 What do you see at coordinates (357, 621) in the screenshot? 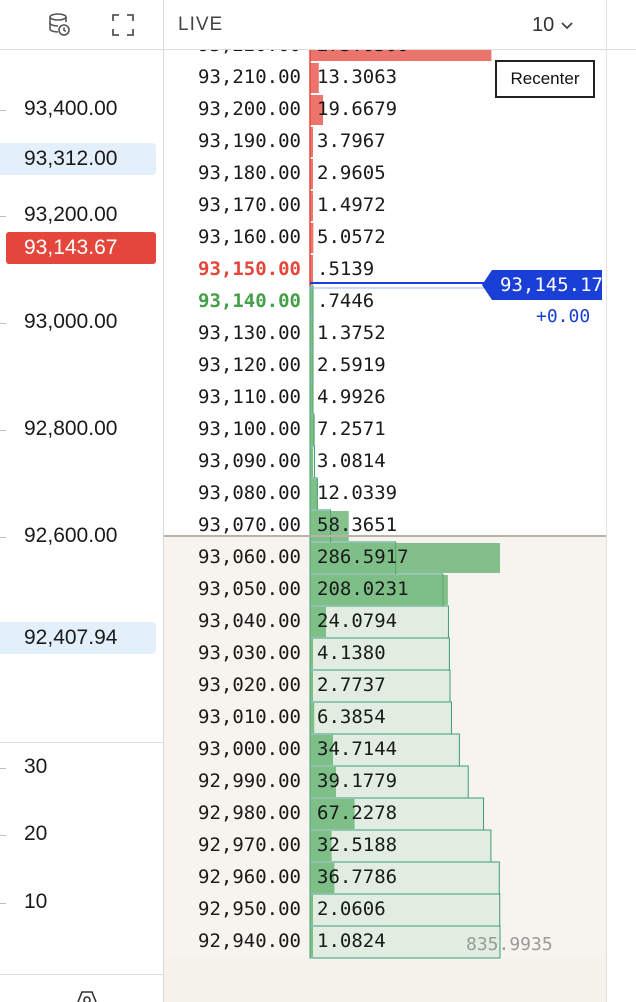
I see `row-size: 24.0794` at bounding box center [357, 621].